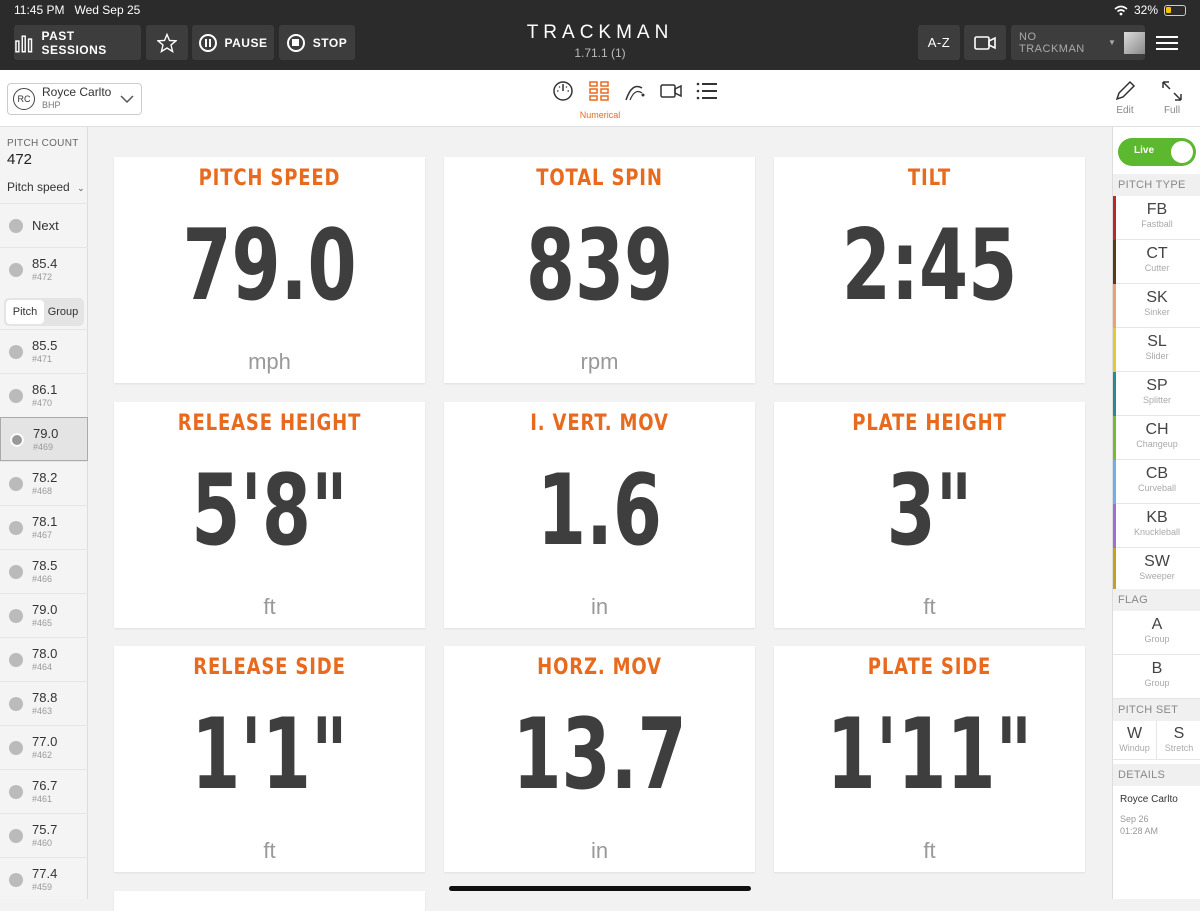 The image size is (1200, 911). Describe the element at coordinates (1156, 482) in the screenshot. I see `pitch-type-cb-button: CB Curveball` at that location.